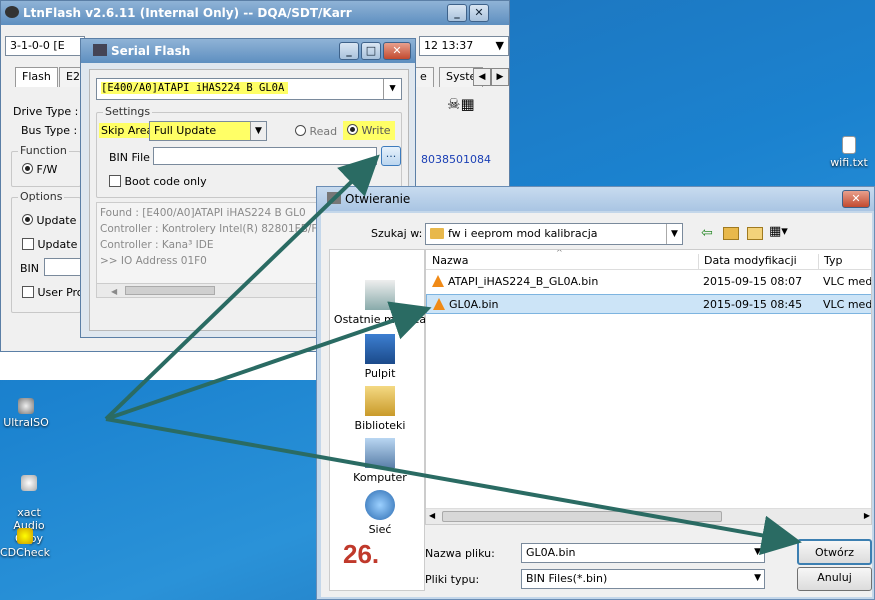  Describe the element at coordinates (268, 361) in the screenshot. I see `arrow-to-file` at that location.